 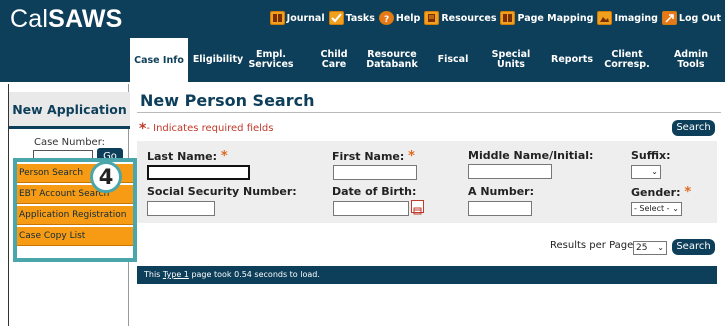 I want to click on tab-child-care: Child Care, so click(x=334, y=60).